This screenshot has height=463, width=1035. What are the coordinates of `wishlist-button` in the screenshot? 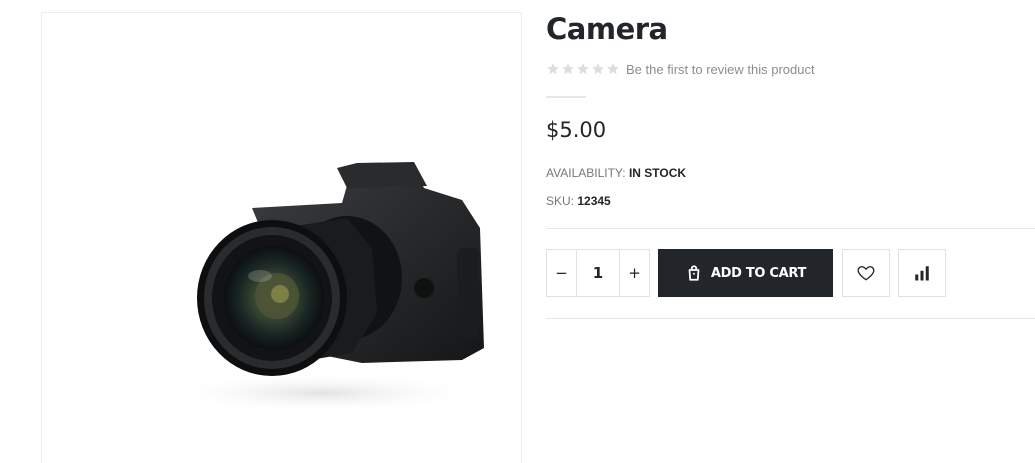 It's located at (866, 273).